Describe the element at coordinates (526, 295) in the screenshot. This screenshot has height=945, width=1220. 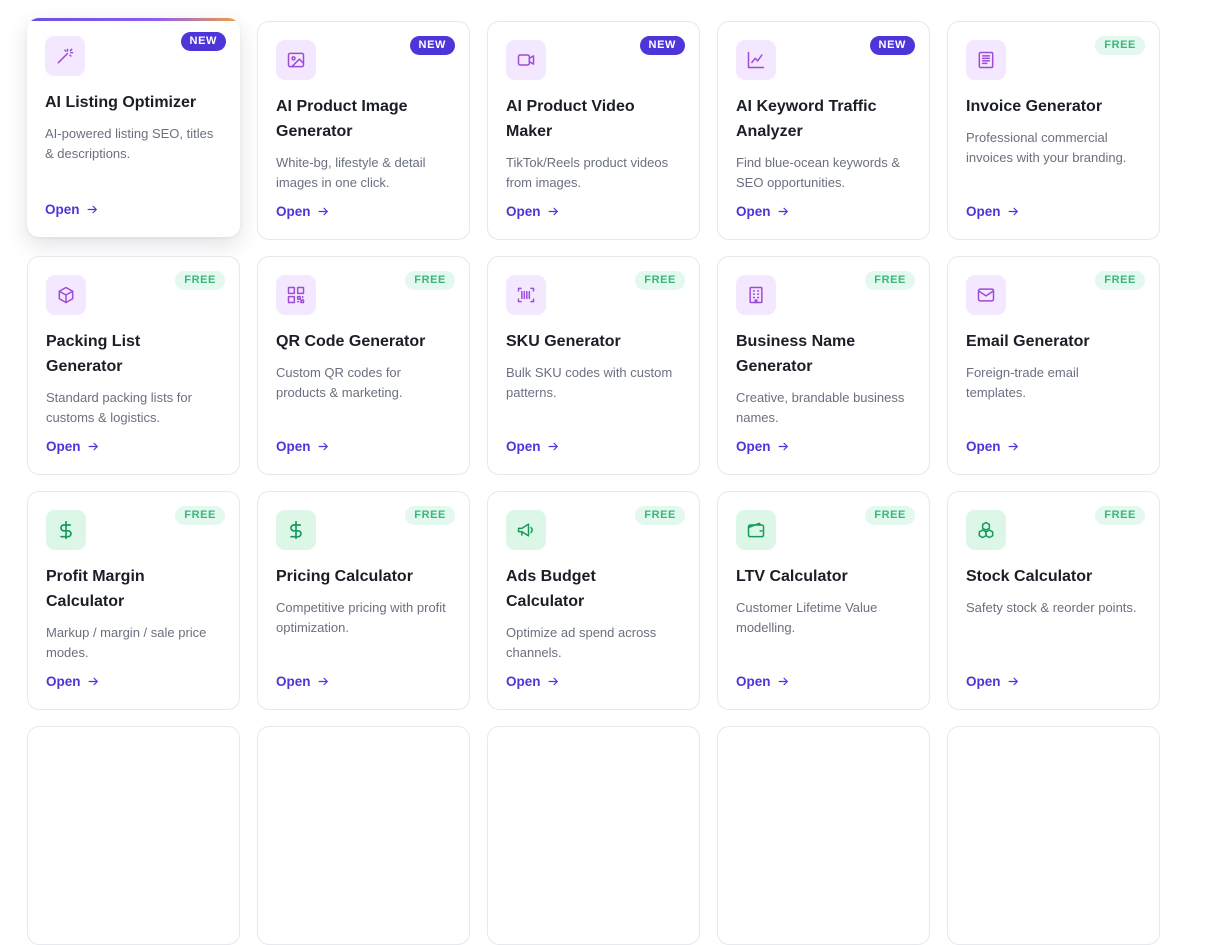
I see `barcode-icon` at that location.